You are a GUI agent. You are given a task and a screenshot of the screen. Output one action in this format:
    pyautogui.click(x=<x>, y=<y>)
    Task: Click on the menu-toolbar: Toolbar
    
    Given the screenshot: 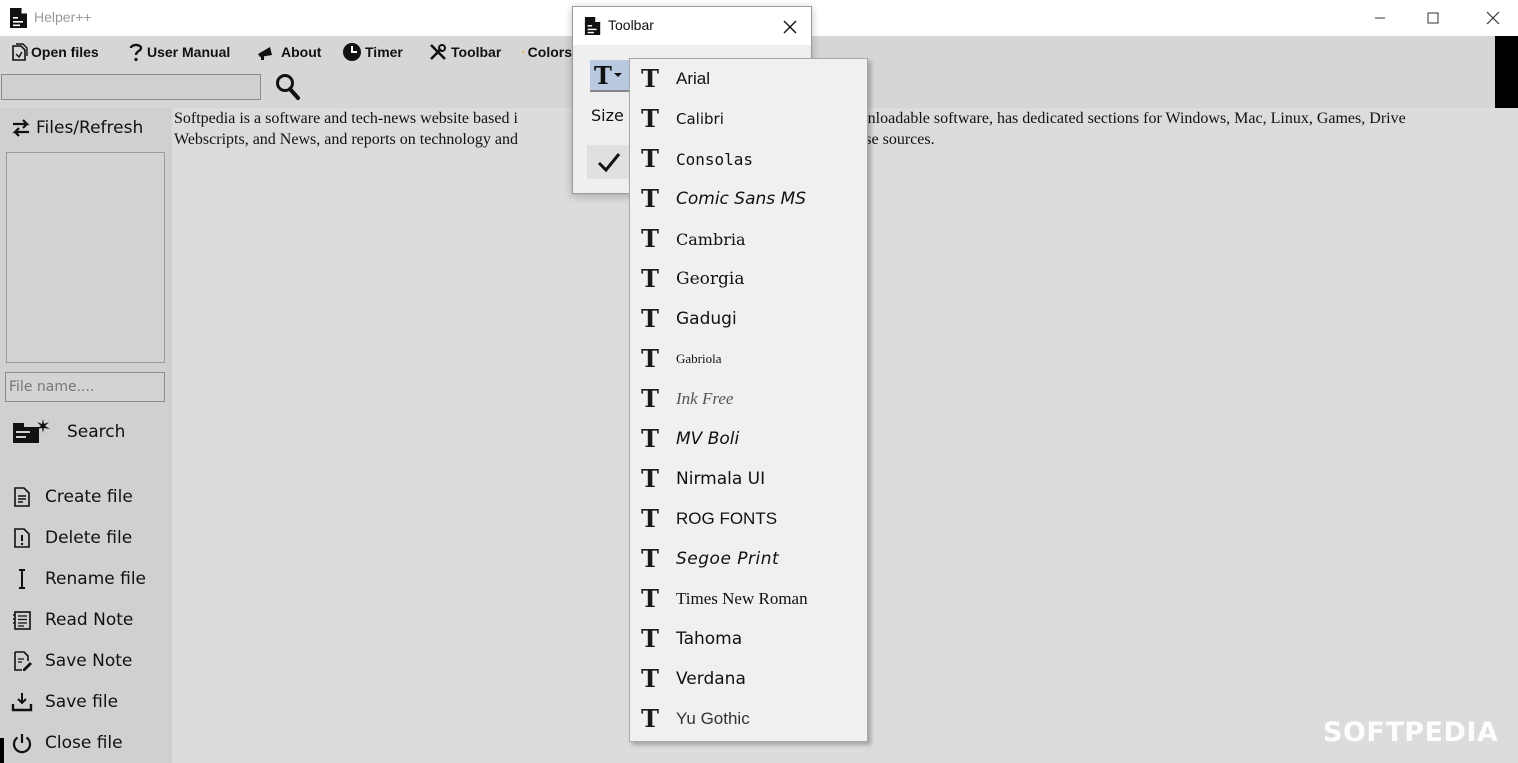 What is the action you would take?
    pyautogui.click(x=464, y=52)
    